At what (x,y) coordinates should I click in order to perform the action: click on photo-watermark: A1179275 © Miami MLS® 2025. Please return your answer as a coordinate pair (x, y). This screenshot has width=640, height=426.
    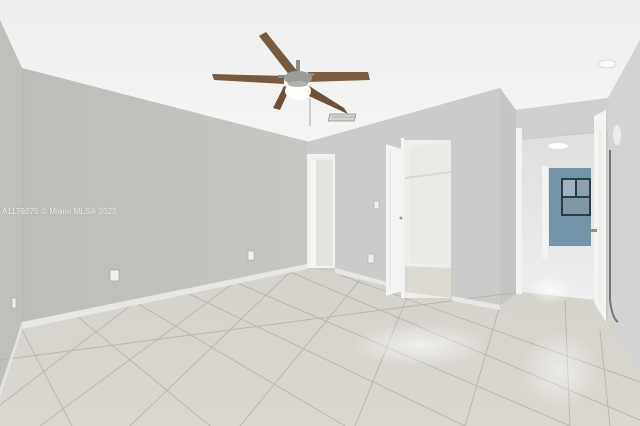
    Looking at the image, I should click on (59, 211).